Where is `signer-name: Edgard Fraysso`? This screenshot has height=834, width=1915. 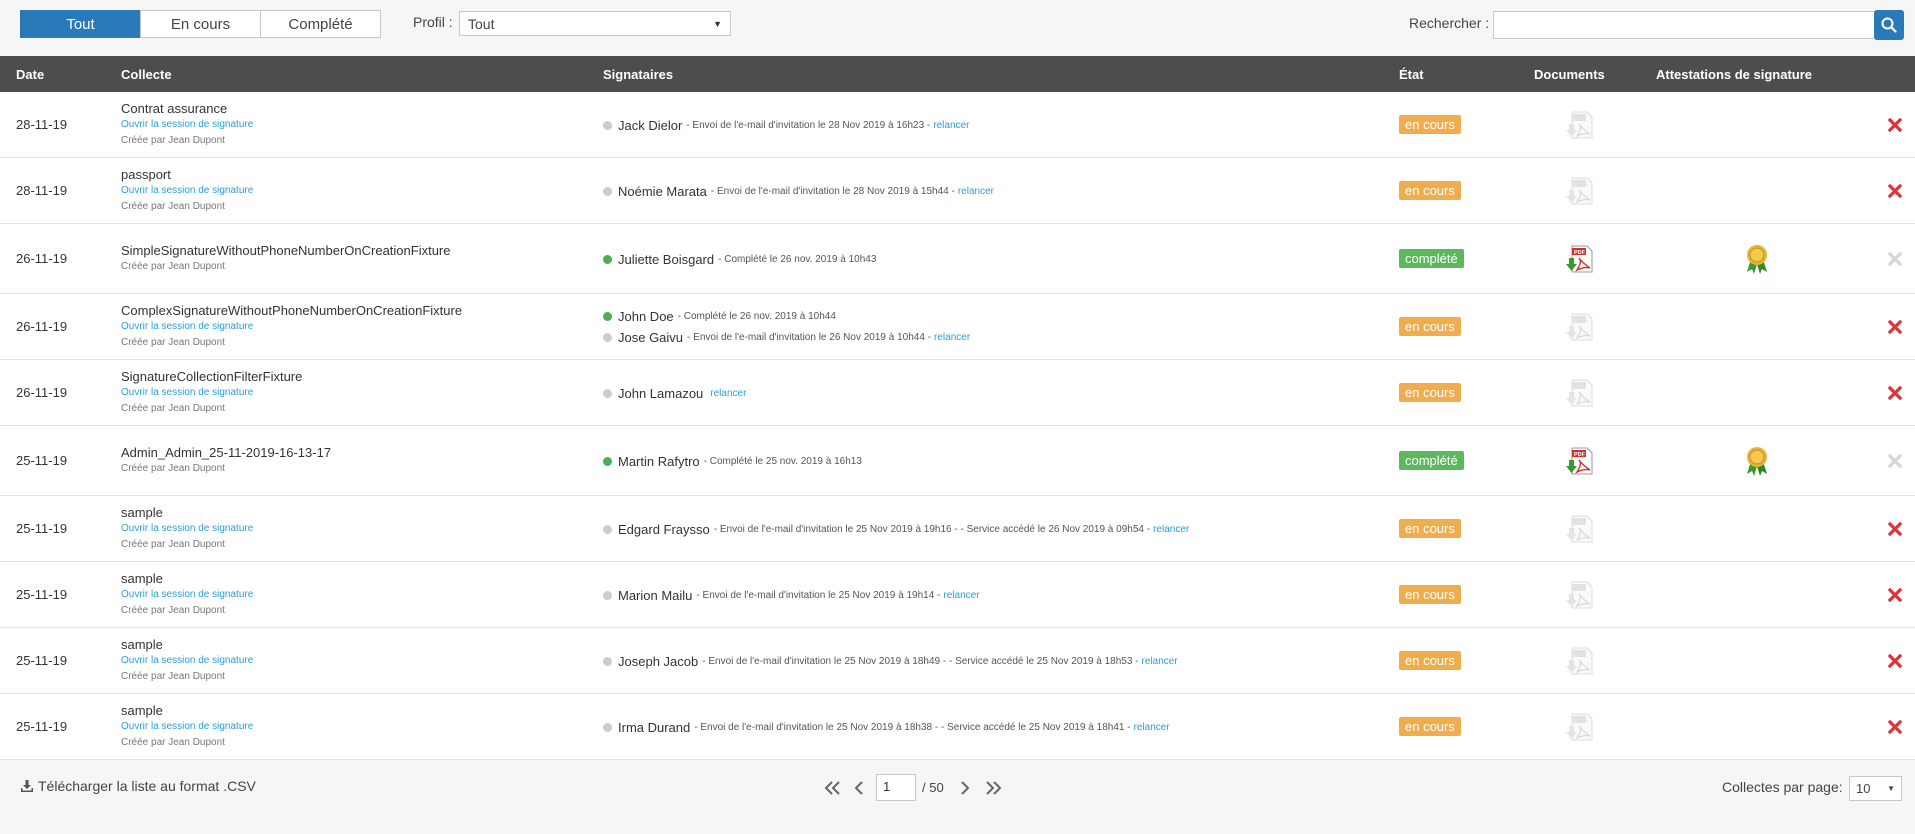 signer-name: Edgard Fraysso is located at coordinates (664, 529).